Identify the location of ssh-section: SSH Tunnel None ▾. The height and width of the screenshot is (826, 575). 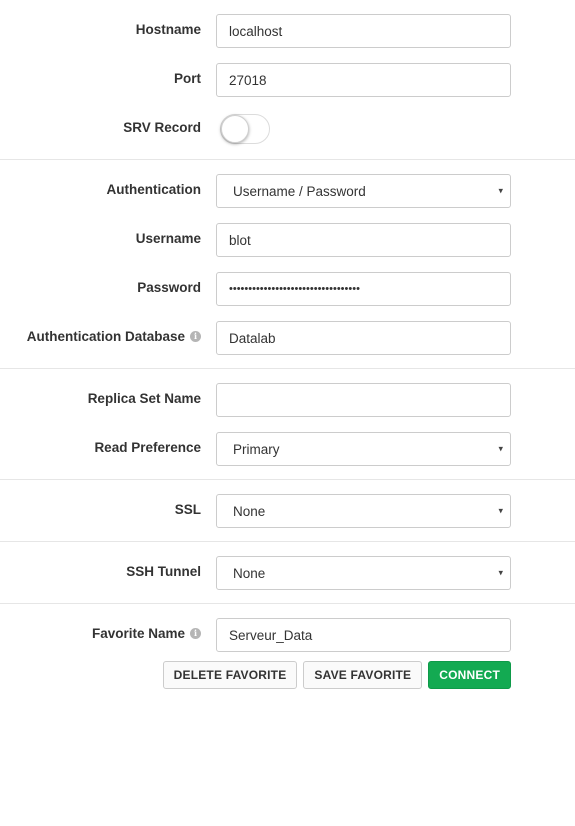
(287, 573).